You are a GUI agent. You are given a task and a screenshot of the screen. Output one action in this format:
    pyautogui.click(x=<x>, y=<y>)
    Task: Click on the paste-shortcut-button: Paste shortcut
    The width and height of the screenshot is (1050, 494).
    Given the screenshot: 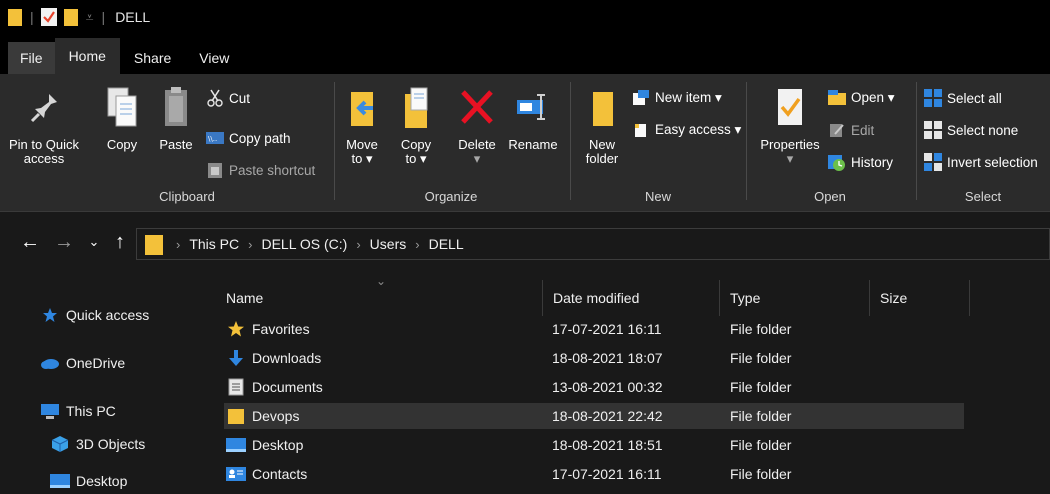 What is the action you would take?
    pyautogui.click(x=260, y=170)
    